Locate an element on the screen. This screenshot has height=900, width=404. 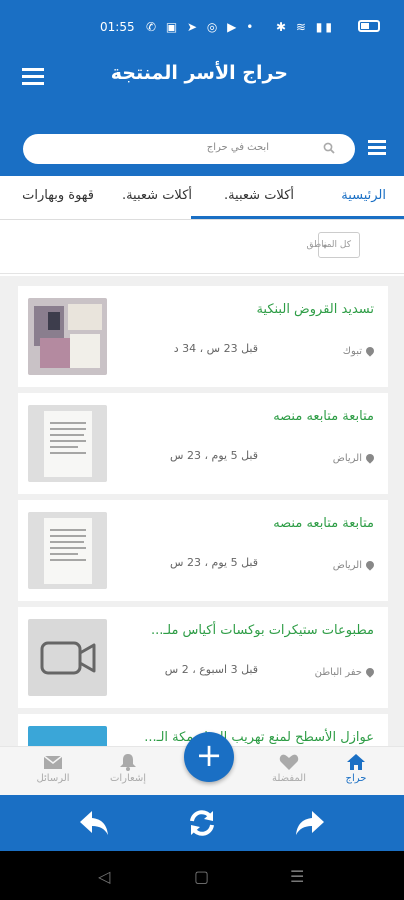
system-nav-bar: ◁ ▢ ☰ is located at coordinates (202, 875).